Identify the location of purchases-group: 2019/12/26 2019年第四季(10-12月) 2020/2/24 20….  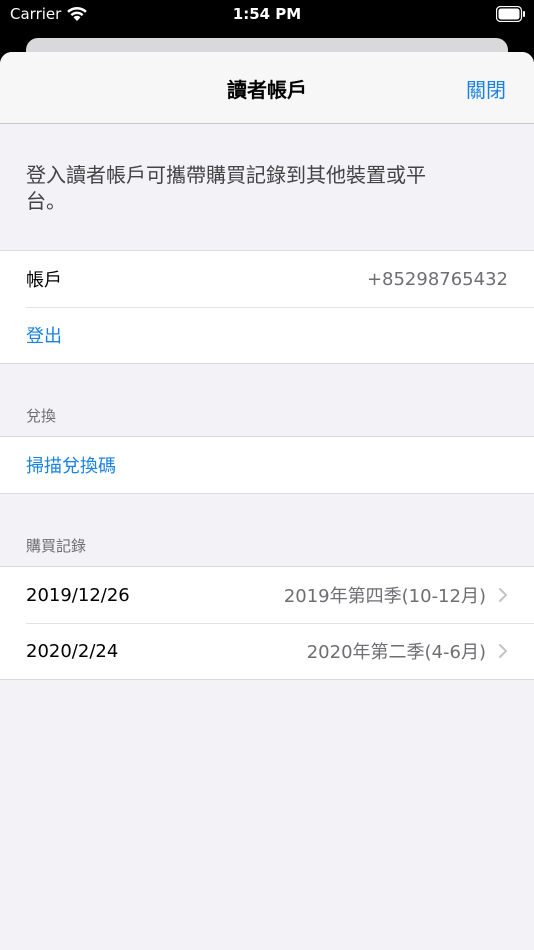
(267, 623).